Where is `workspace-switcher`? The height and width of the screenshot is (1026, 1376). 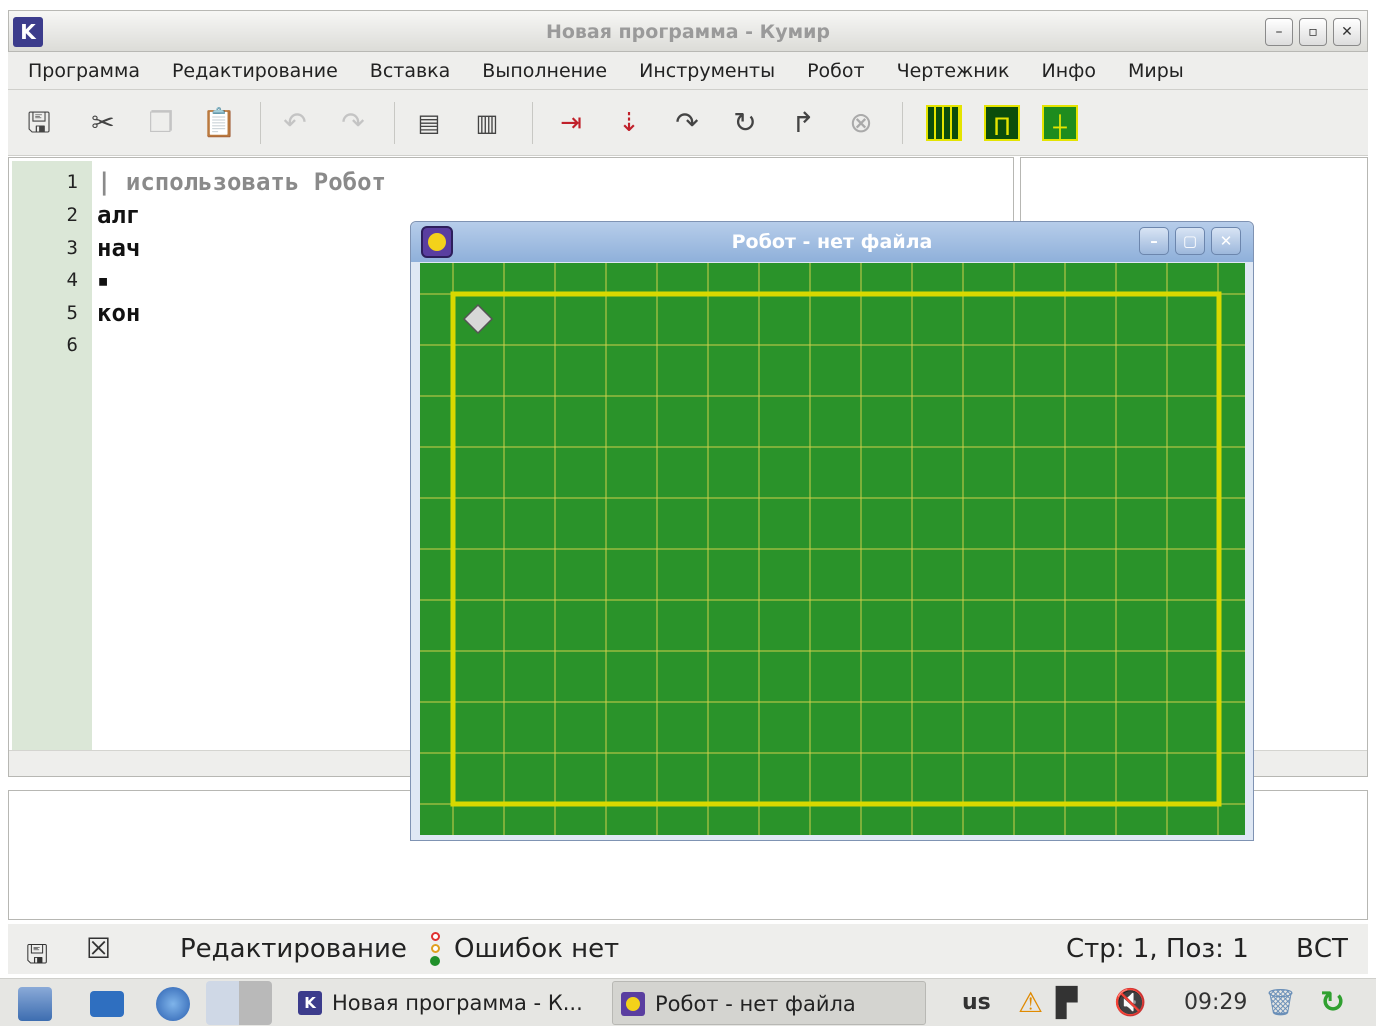
workspace-switcher is located at coordinates (239, 1003).